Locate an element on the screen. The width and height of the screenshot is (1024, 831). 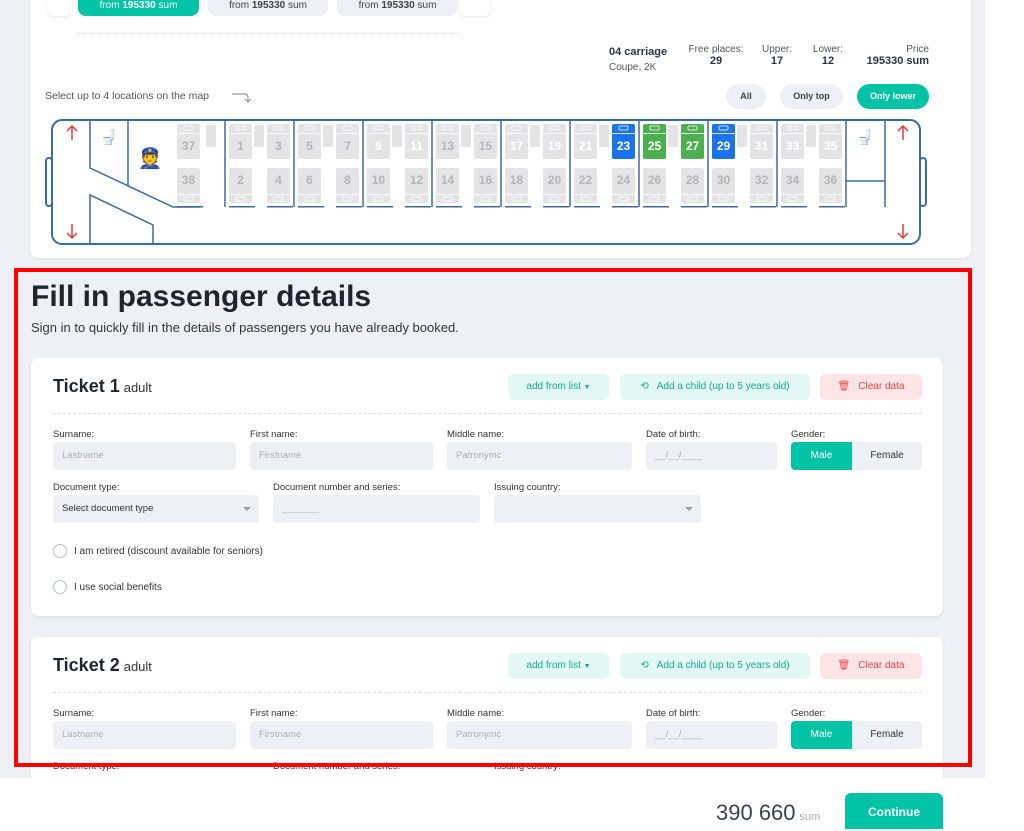
seat-2: 2 is located at coordinates (240, 185).